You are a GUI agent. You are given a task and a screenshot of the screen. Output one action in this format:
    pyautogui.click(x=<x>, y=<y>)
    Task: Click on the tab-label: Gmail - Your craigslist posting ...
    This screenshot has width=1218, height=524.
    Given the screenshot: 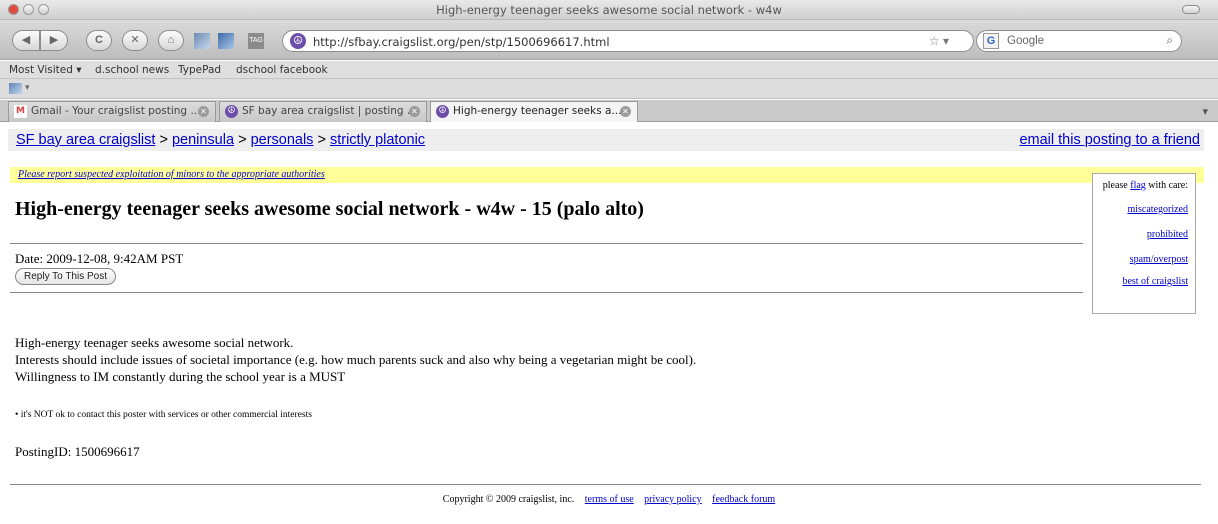 What is the action you would take?
    pyautogui.click(x=116, y=111)
    